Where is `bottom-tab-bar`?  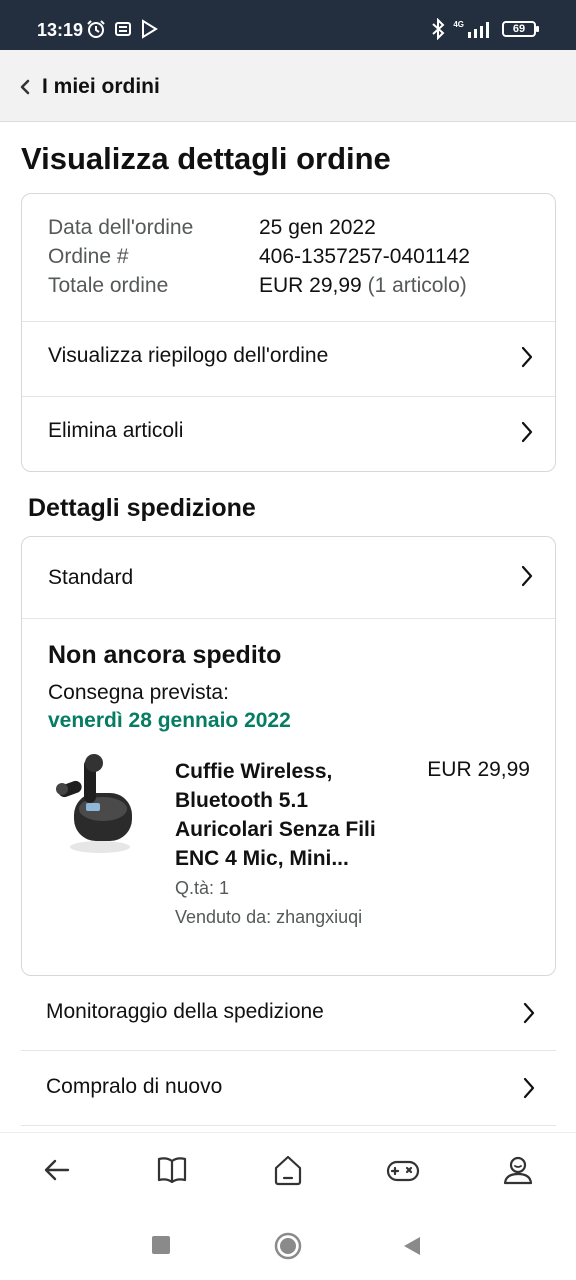 bottom-tab-bar is located at coordinates (288, 1172).